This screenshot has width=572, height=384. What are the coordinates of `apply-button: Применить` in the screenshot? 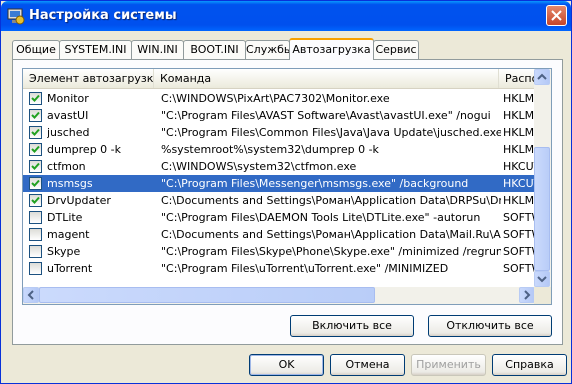 It's located at (448, 365).